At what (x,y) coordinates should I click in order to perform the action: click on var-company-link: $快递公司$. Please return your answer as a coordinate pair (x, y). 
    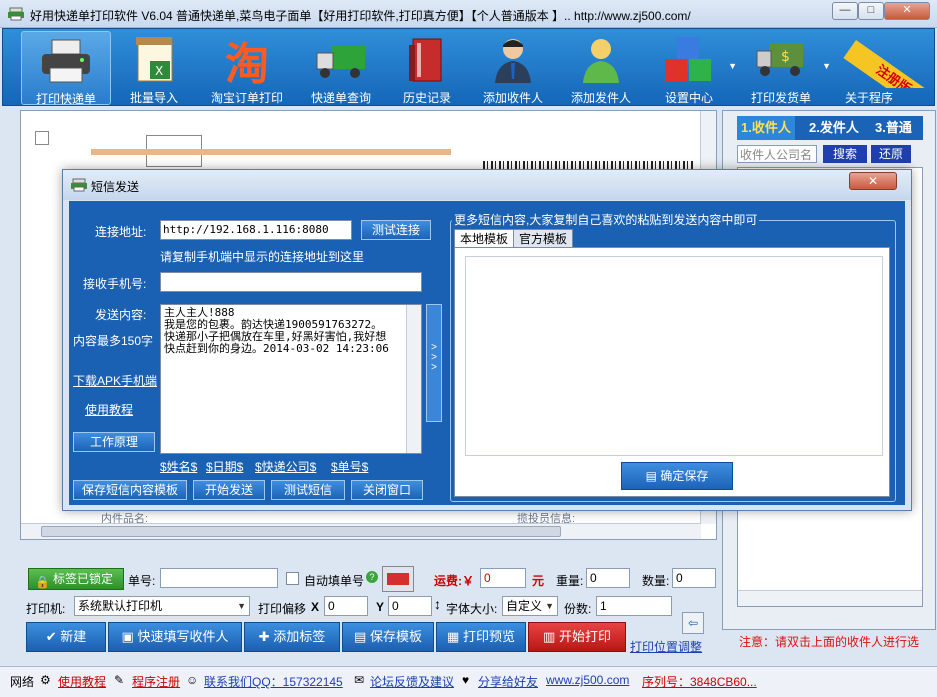
    Looking at the image, I should click on (285, 466).